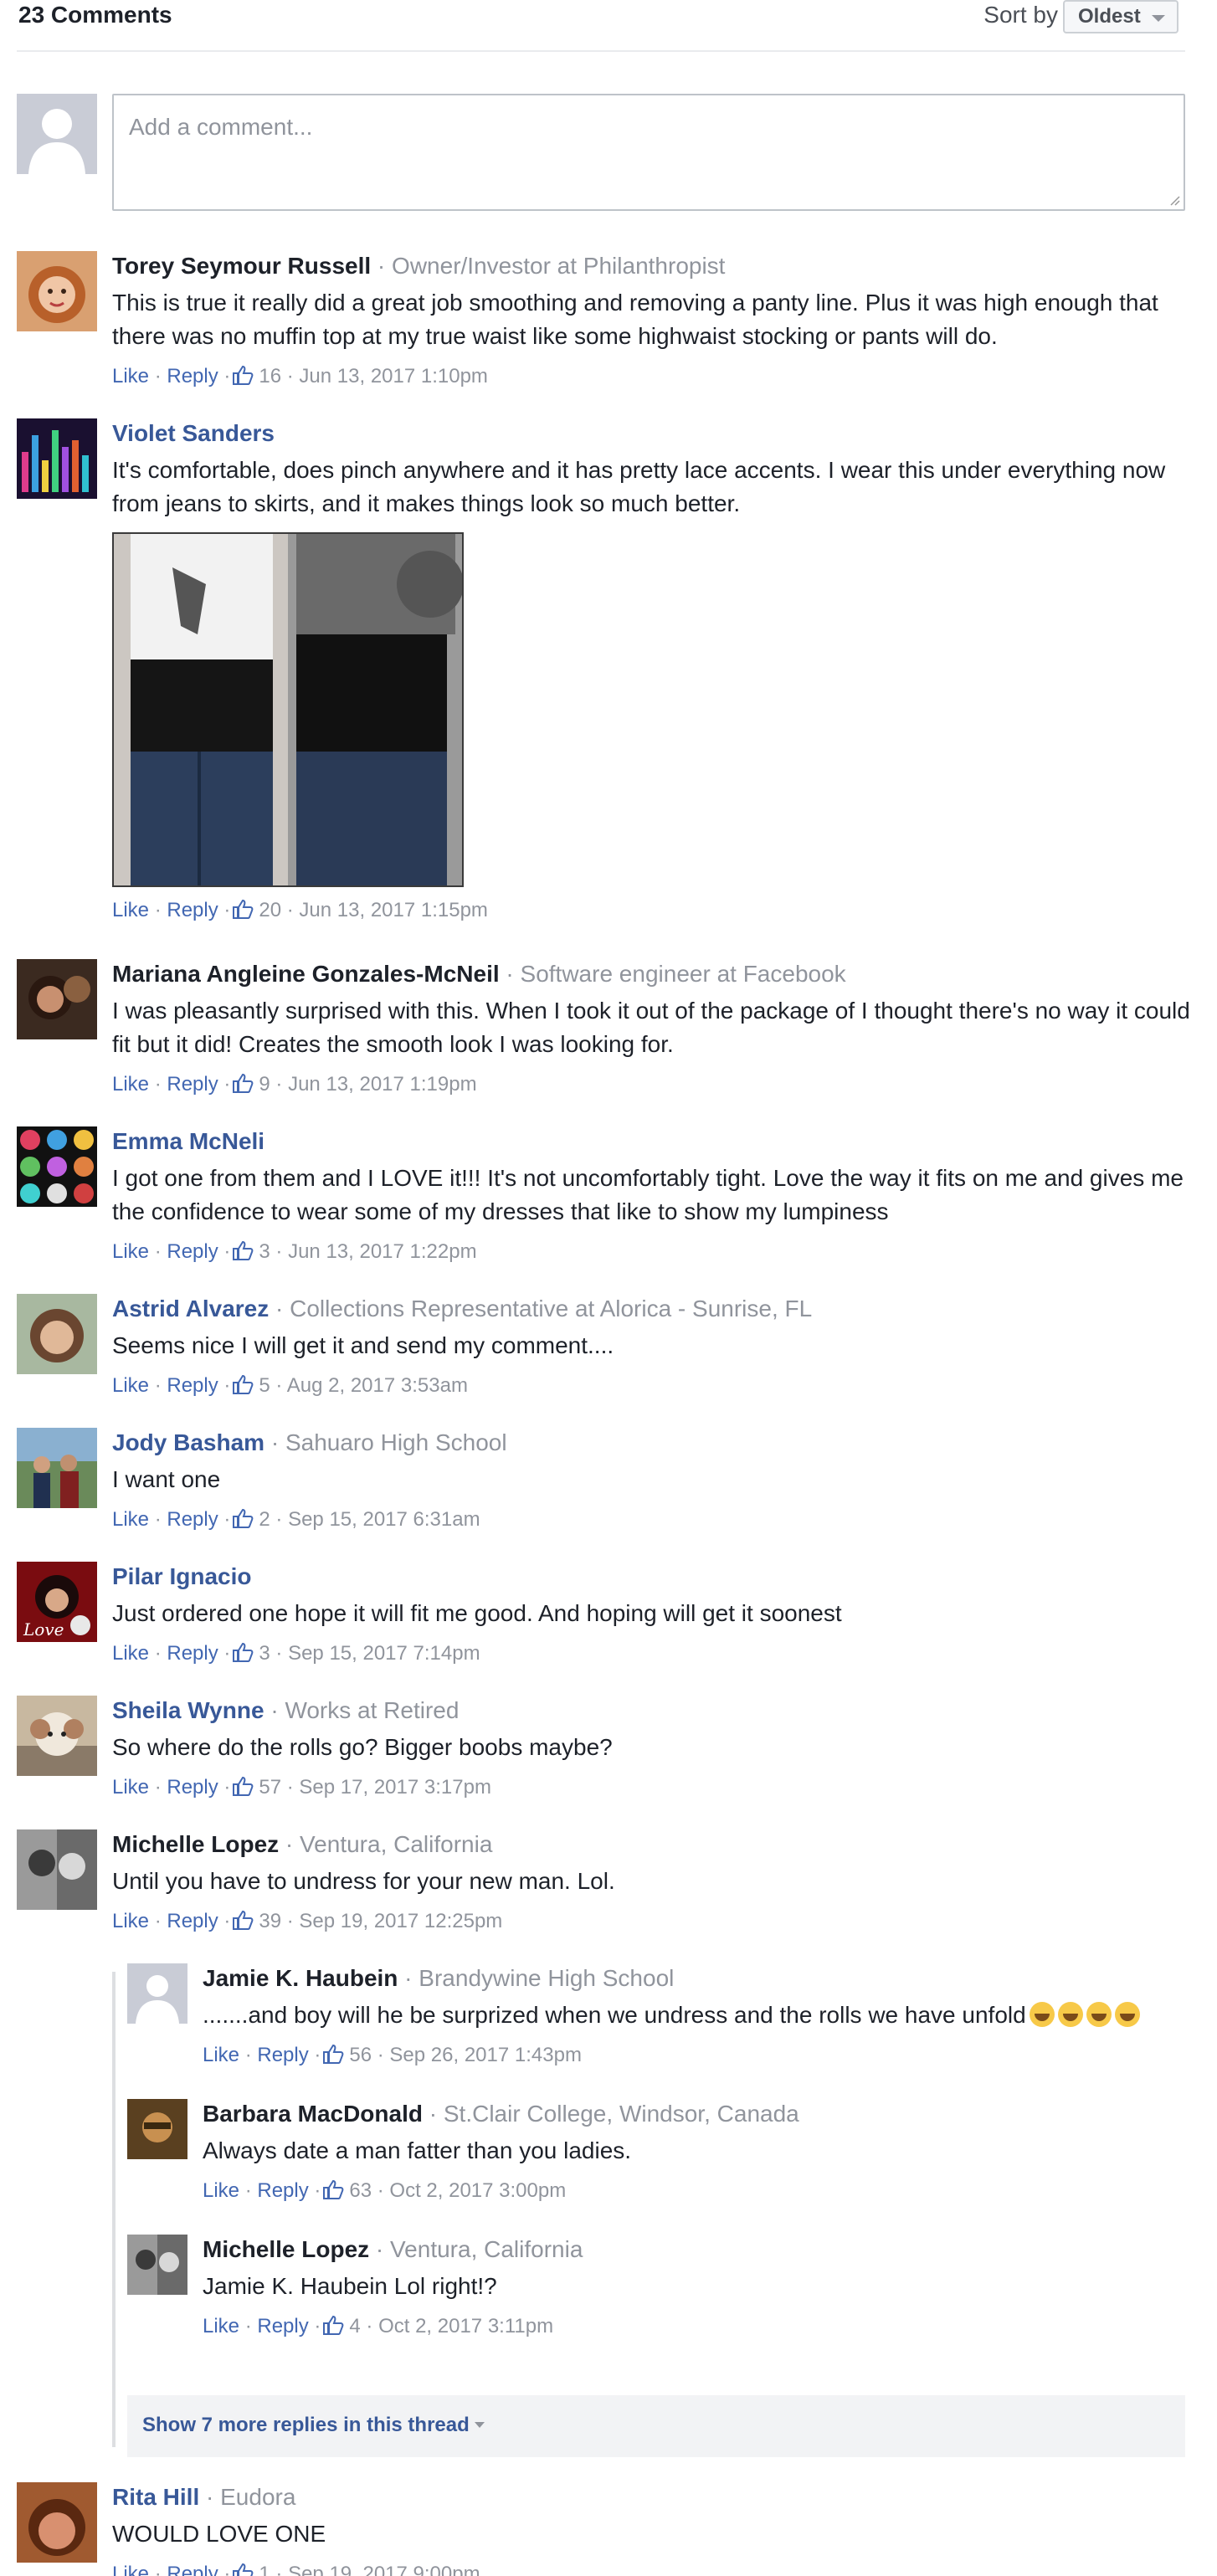 The width and height of the screenshot is (1217, 2576). Describe the element at coordinates (241, 266) in the screenshot. I see `author-name: Torey Seymour Russell` at that location.